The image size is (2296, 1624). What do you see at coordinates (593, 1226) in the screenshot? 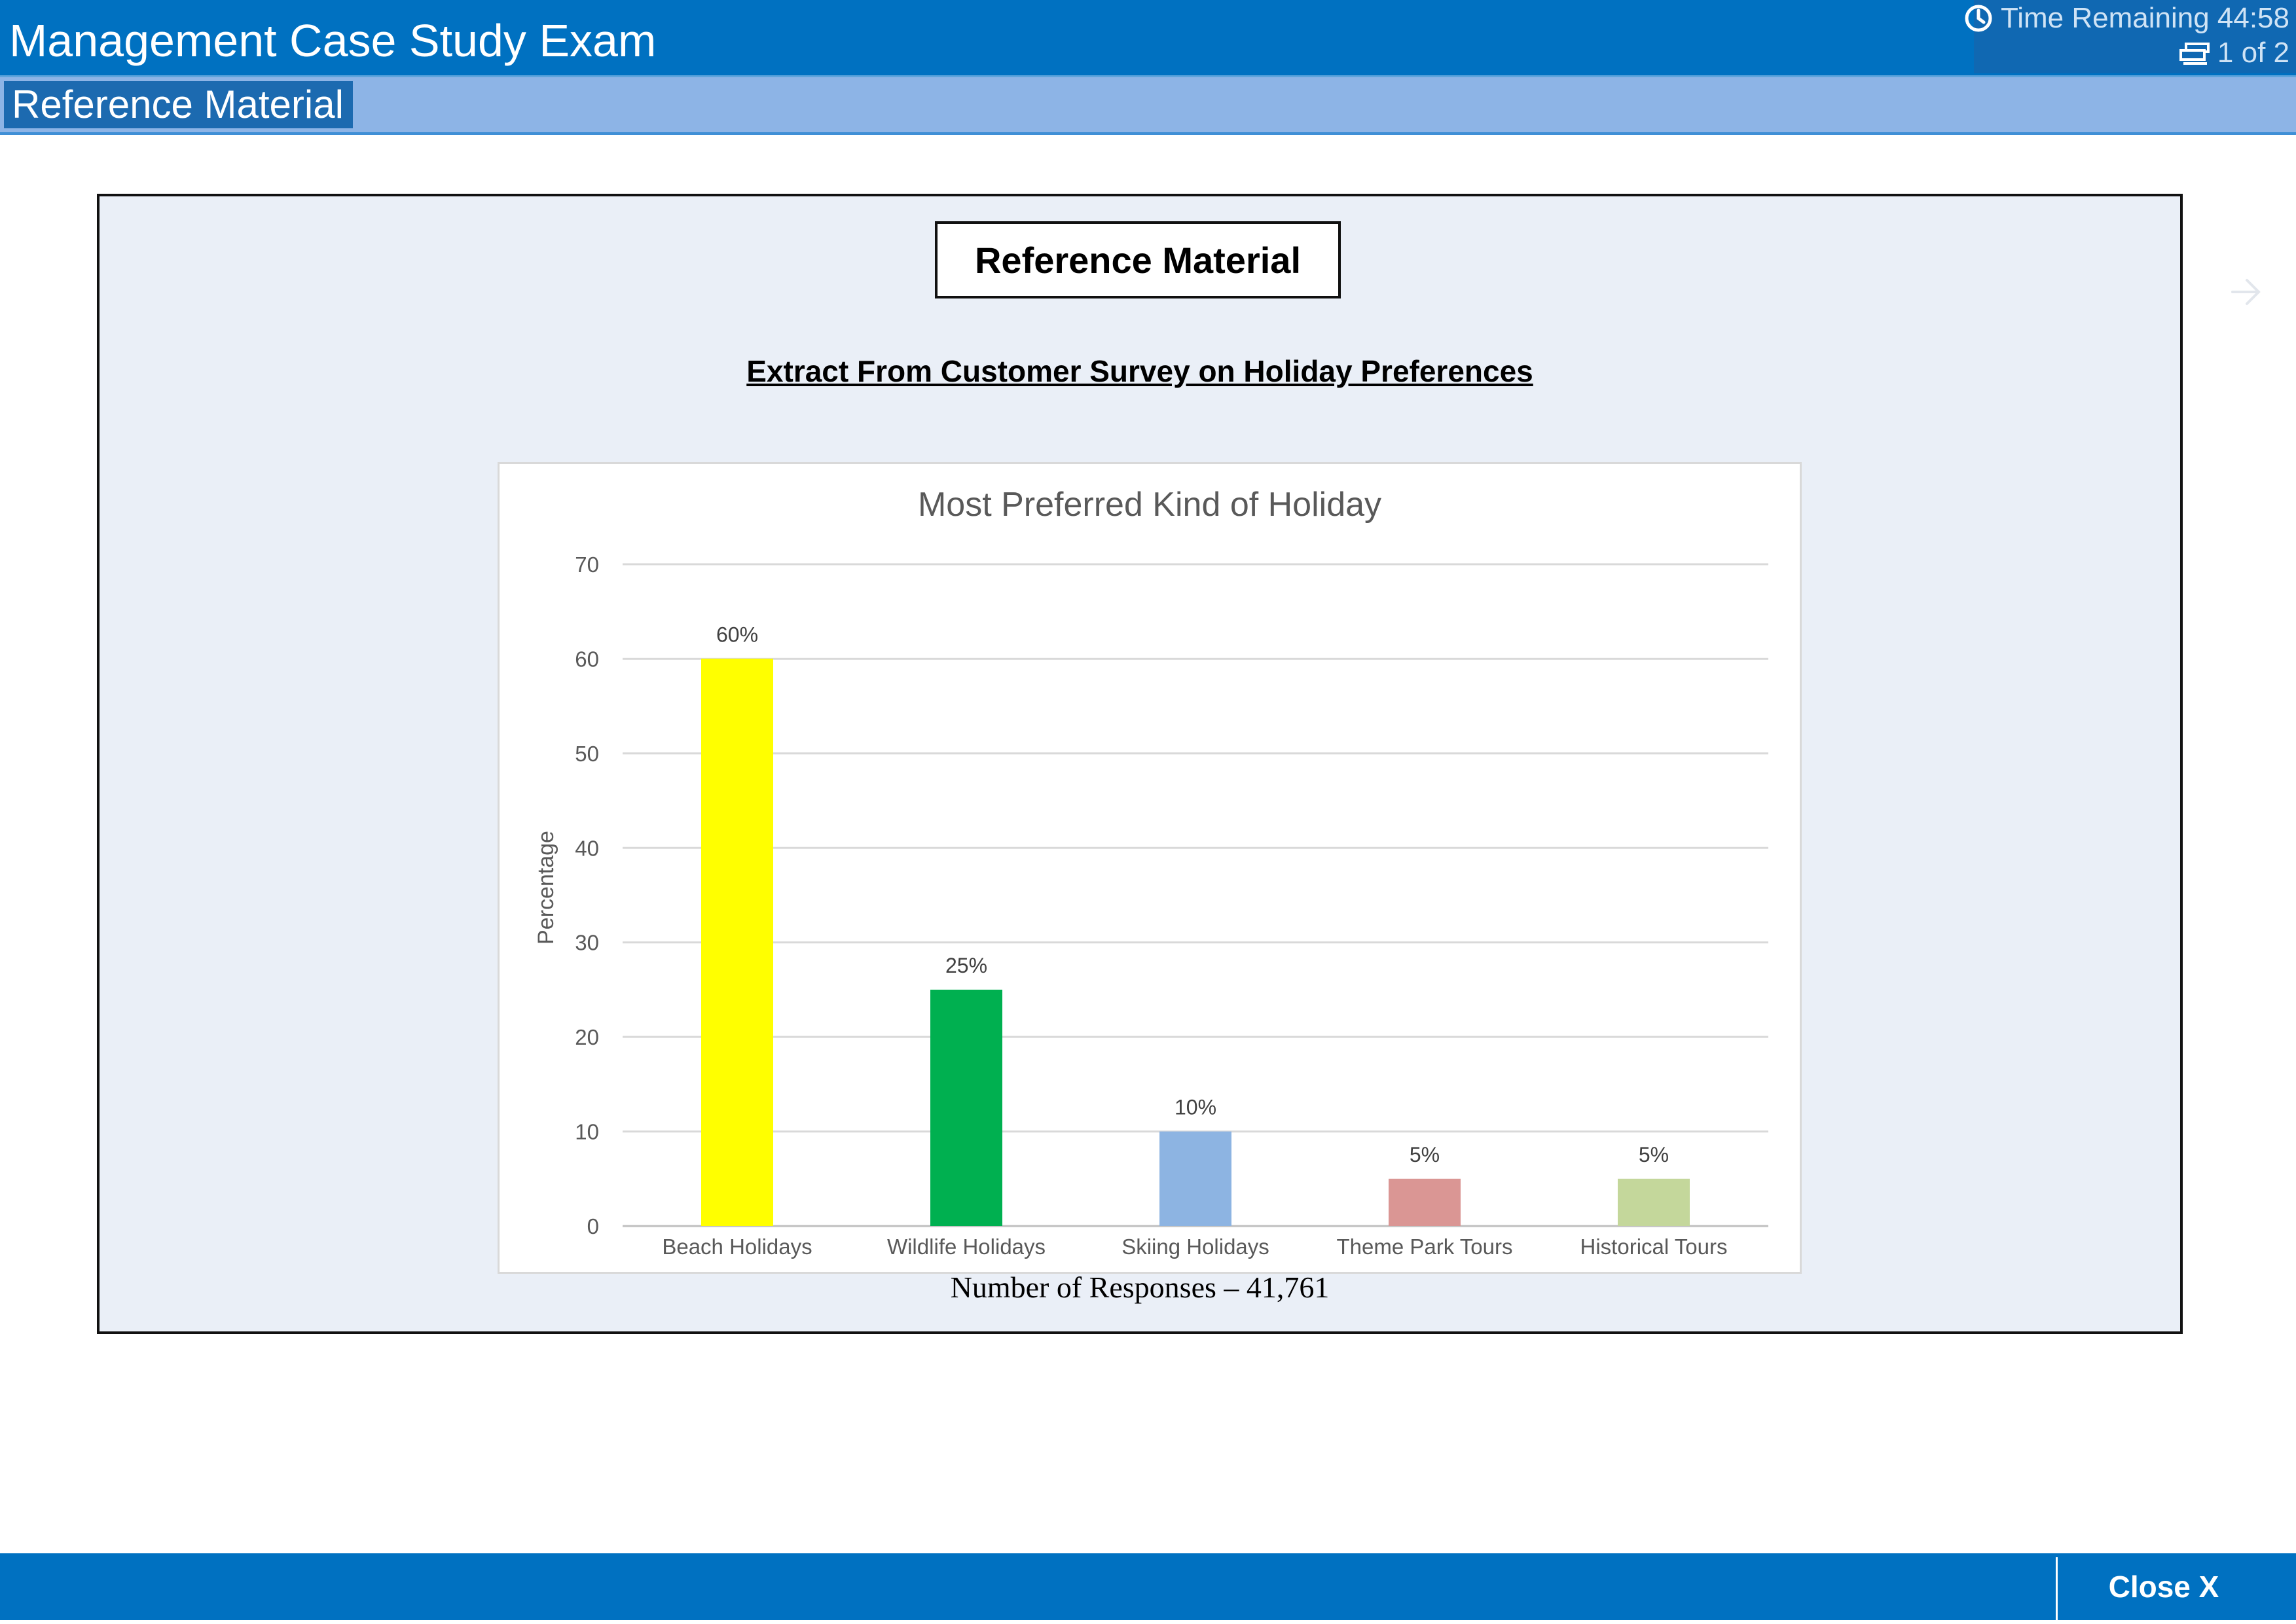
I see `y-tick-label: 0` at bounding box center [593, 1226].